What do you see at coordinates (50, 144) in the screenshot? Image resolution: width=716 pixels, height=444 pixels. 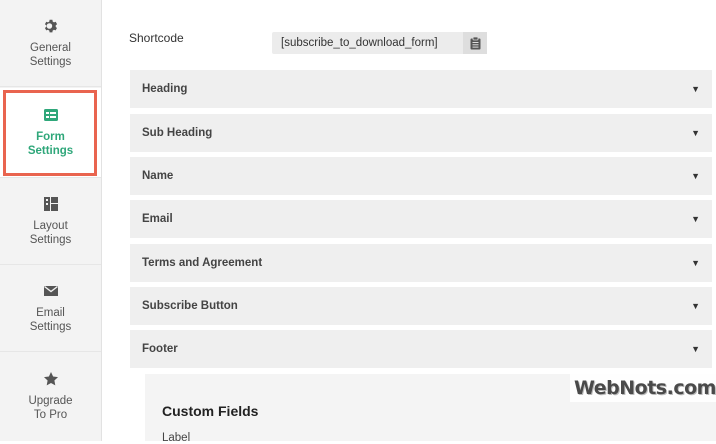 I see `sidebar-item-label: Form Settings` at bounding box center [50, 144].